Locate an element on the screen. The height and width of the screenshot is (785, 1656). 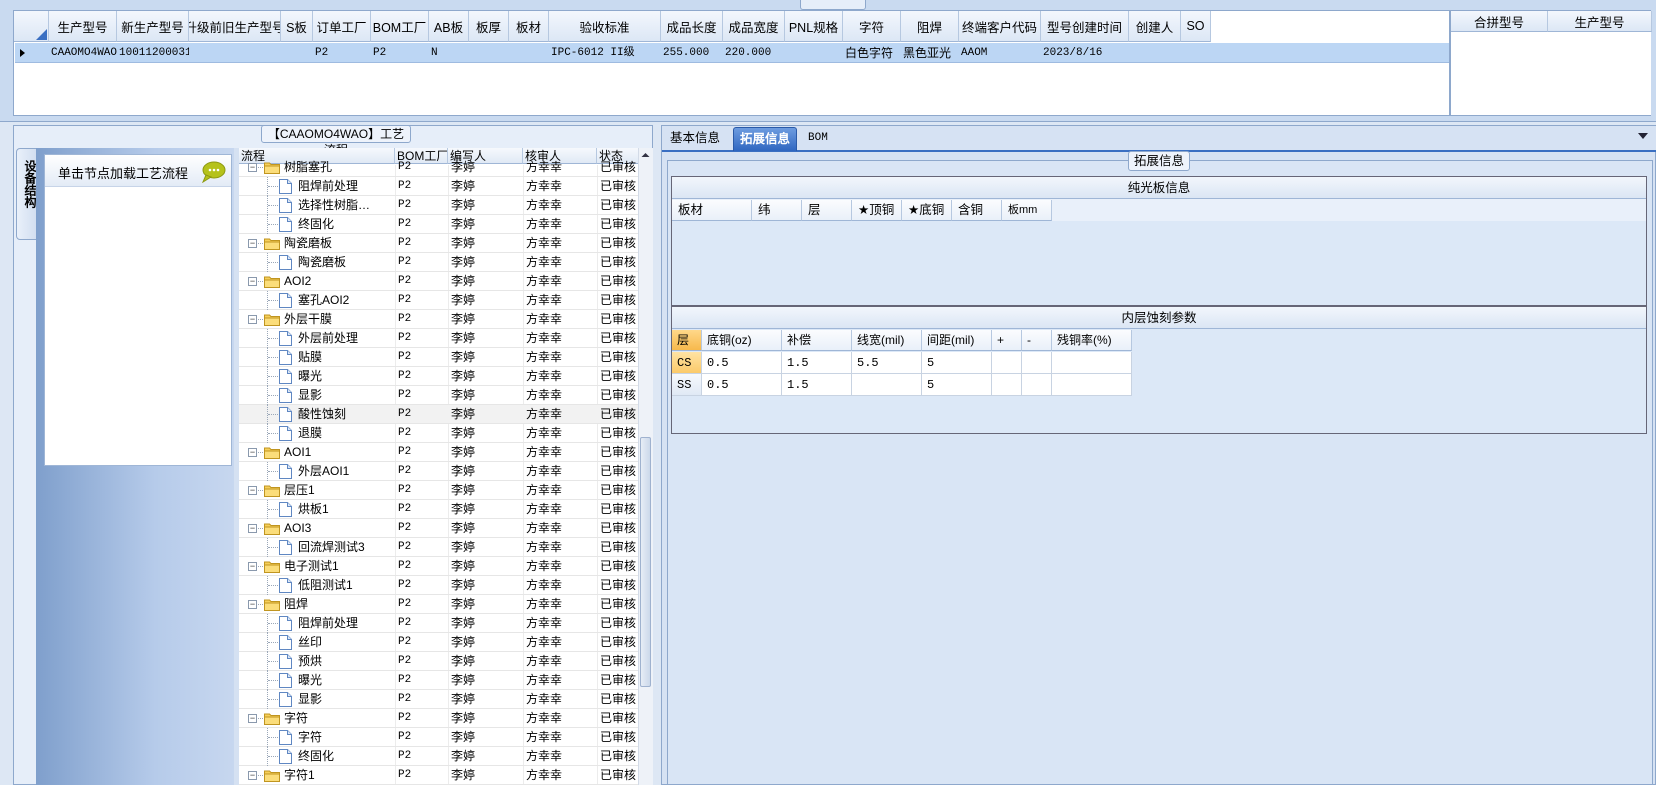
col-header: + is located at coordinates (1007, 340).